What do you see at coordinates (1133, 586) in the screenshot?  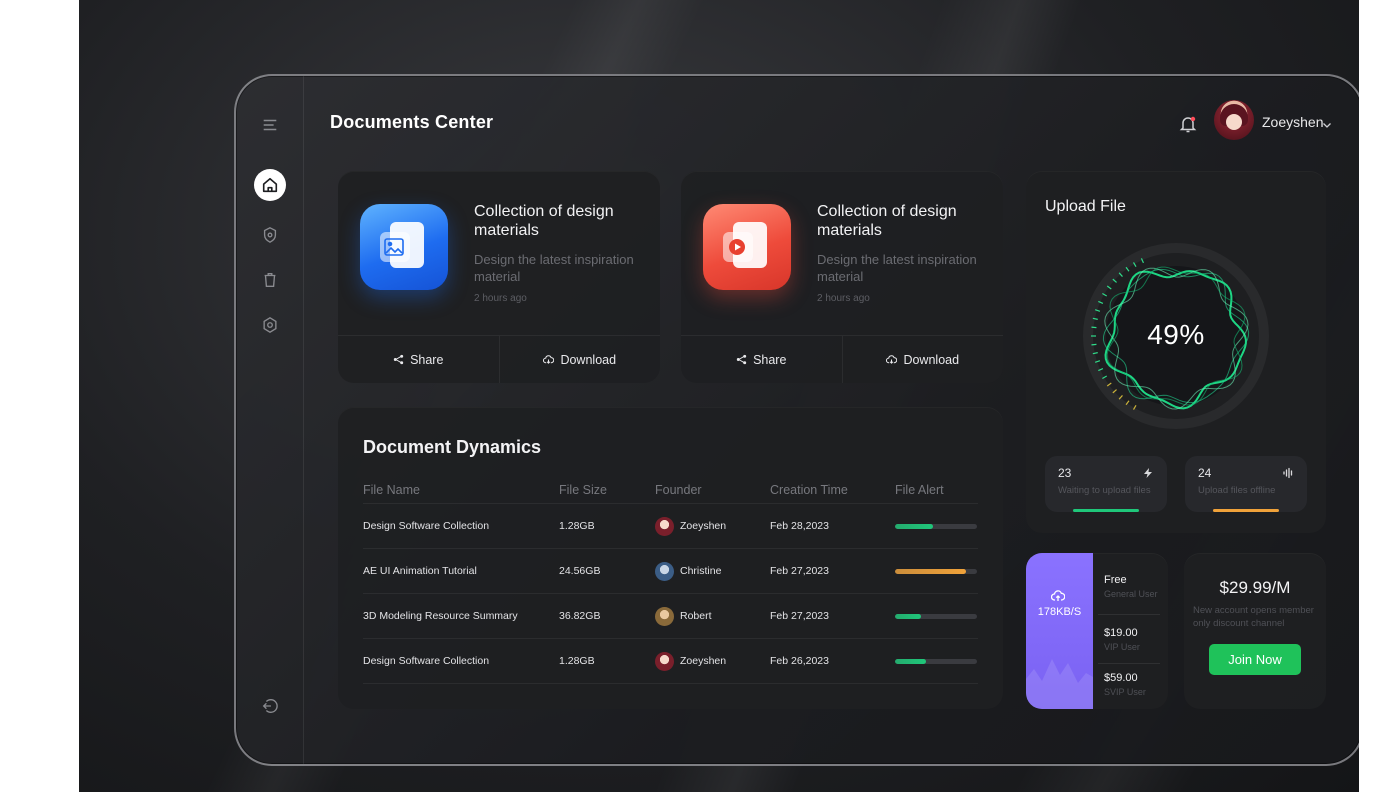 I see `plan-free: Free General User` at bounding box center [1133, 586].